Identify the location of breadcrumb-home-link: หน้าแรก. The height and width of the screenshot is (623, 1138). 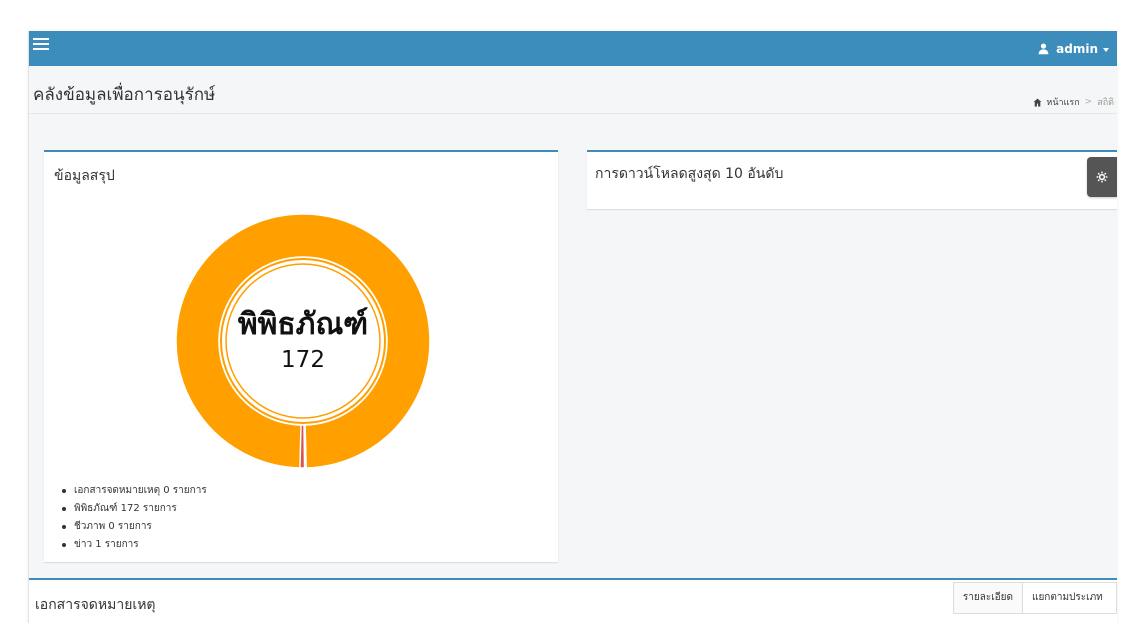
(1056, 102).